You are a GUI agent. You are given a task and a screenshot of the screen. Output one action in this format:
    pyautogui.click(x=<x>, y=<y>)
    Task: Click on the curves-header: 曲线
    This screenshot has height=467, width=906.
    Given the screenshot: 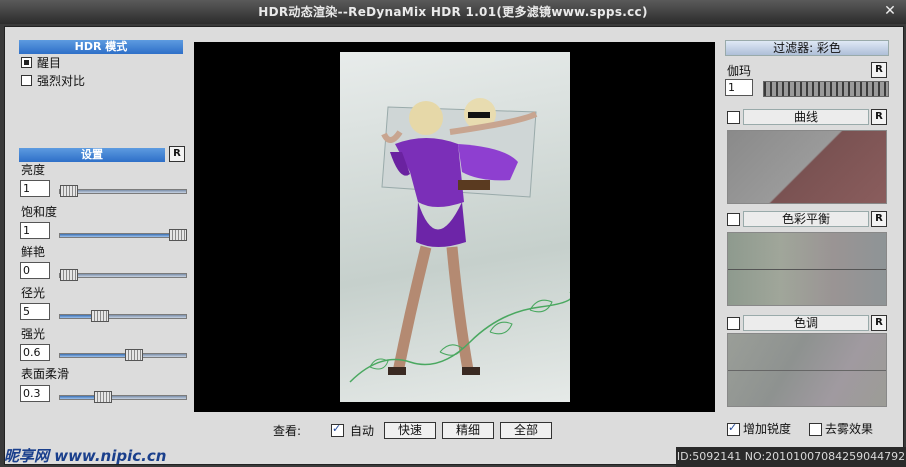 What is the action you would take?
    pyautogui.click(x=806, y=117)
    